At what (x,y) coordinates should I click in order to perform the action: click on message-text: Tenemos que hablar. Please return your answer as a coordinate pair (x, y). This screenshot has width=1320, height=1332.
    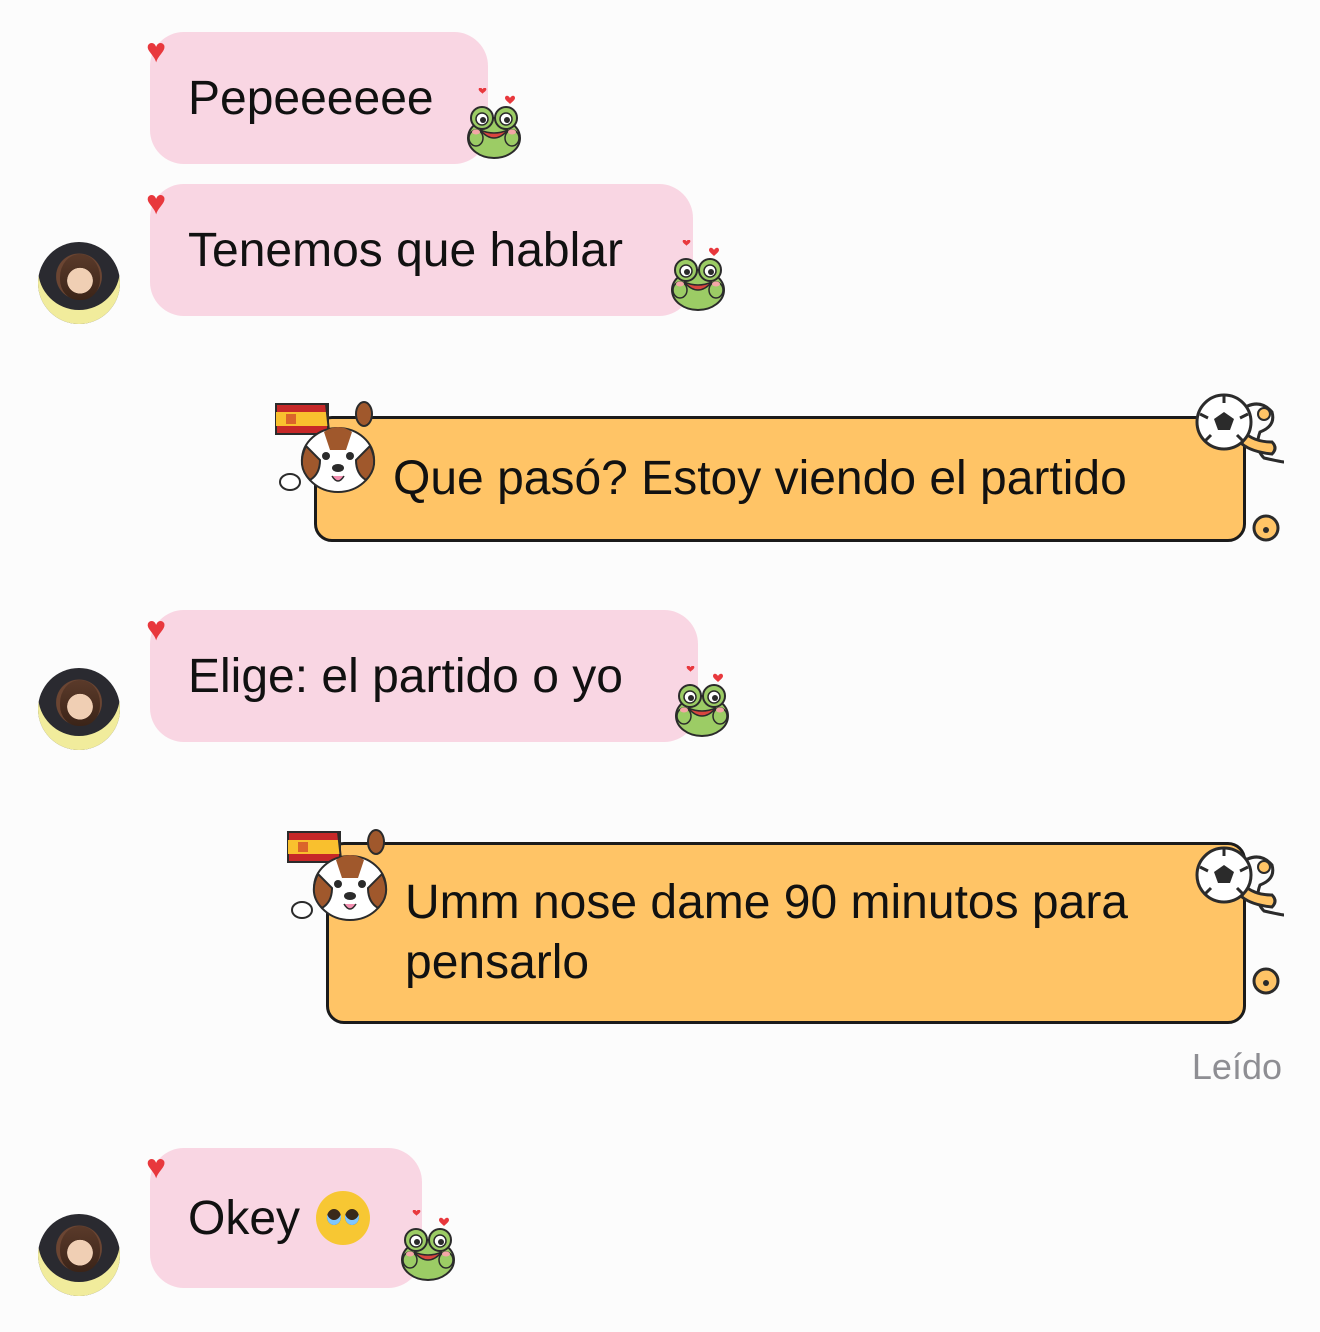
    Looking at the image, I should click on (405, 250).